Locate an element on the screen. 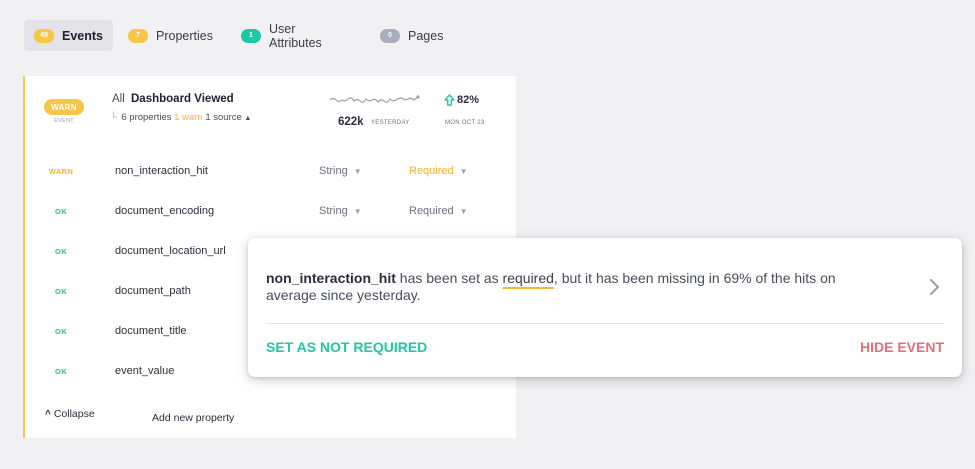 This screenshot has width=975, height=469. tab-label: Pages is located at coordinates (426, 35).